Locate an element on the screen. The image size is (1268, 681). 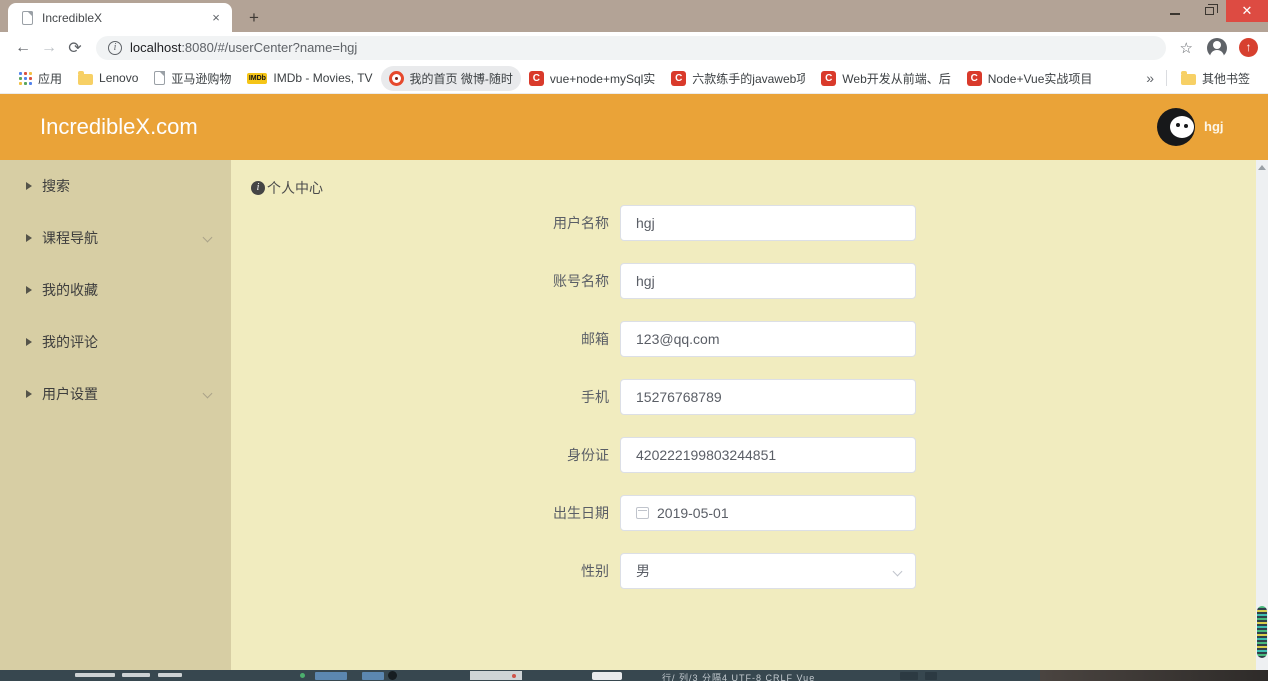
bookmark-label: 六款练手的javaweb项 is located at coordinates (749, 78).